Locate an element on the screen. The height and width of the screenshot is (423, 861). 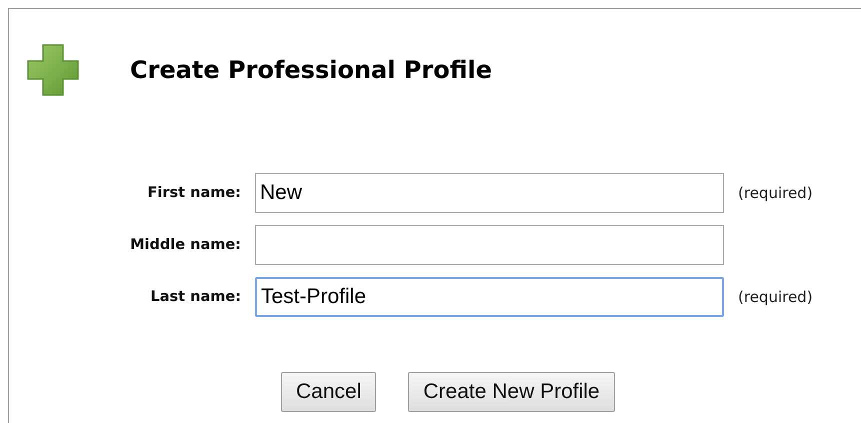
plus-icon is located at coordinates (53, 70).